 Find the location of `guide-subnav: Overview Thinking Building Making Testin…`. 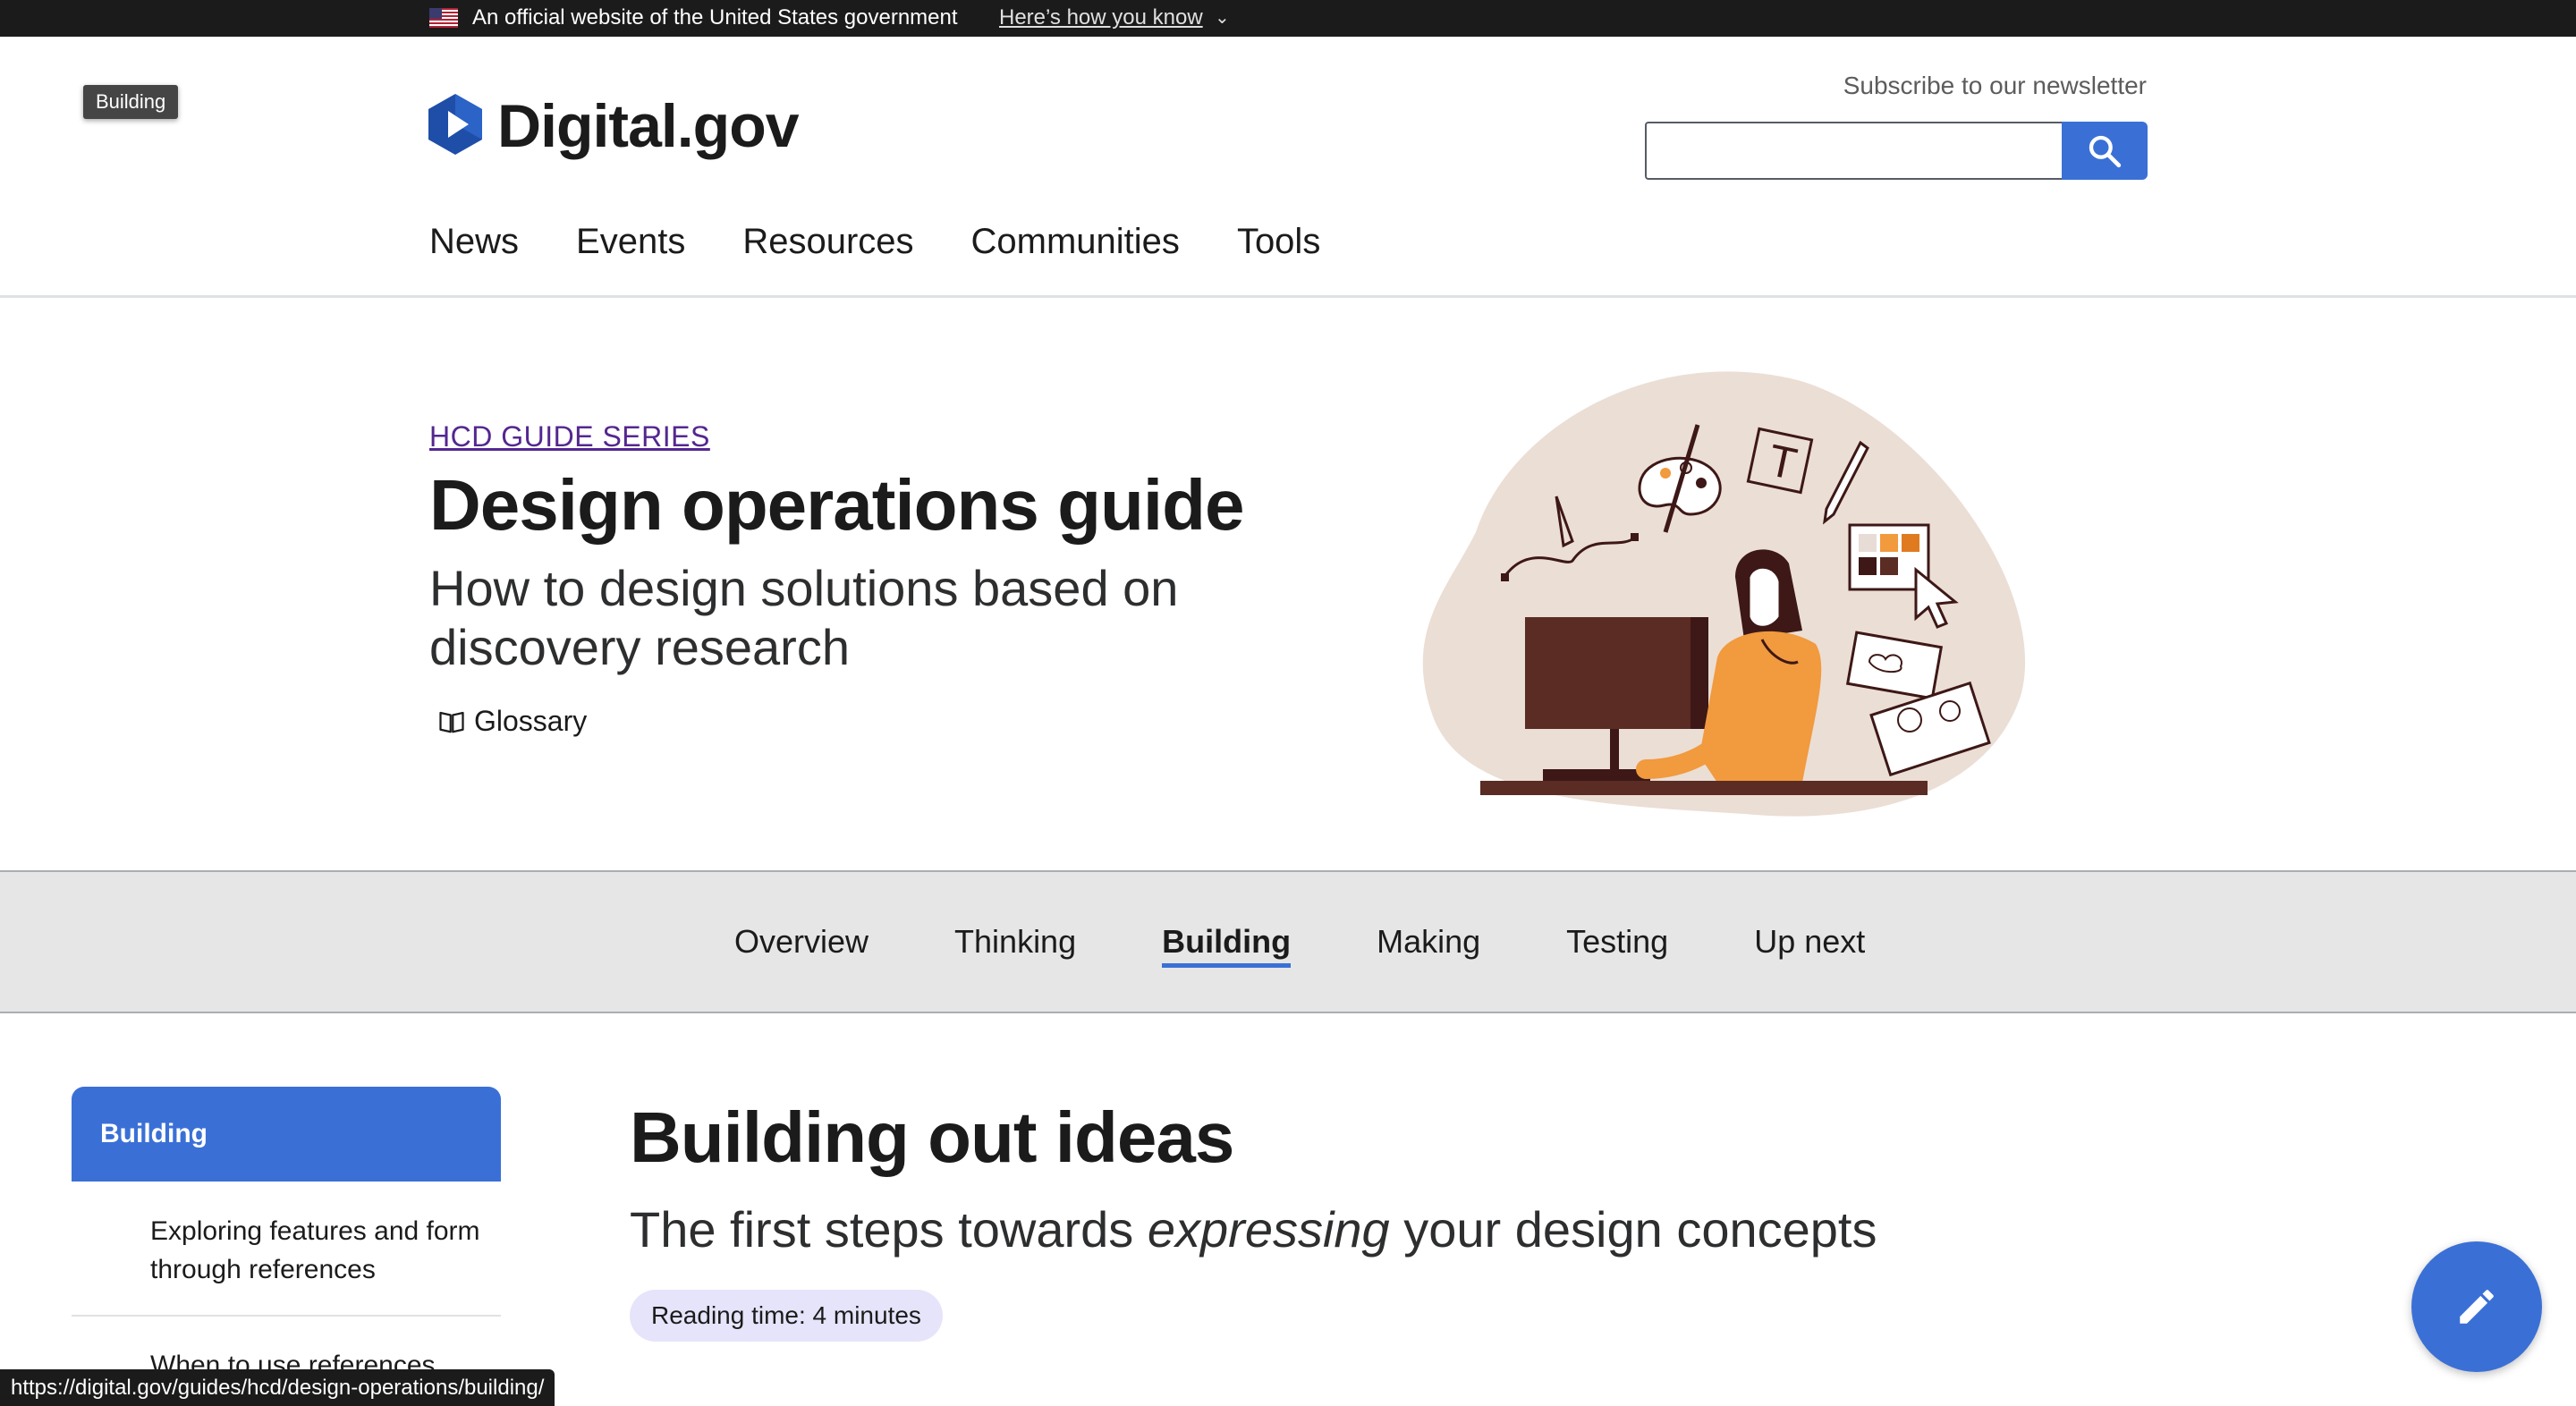

guide-subnav: Overview Thinking Building Making Testin… is located at coordinates (1288, 942).